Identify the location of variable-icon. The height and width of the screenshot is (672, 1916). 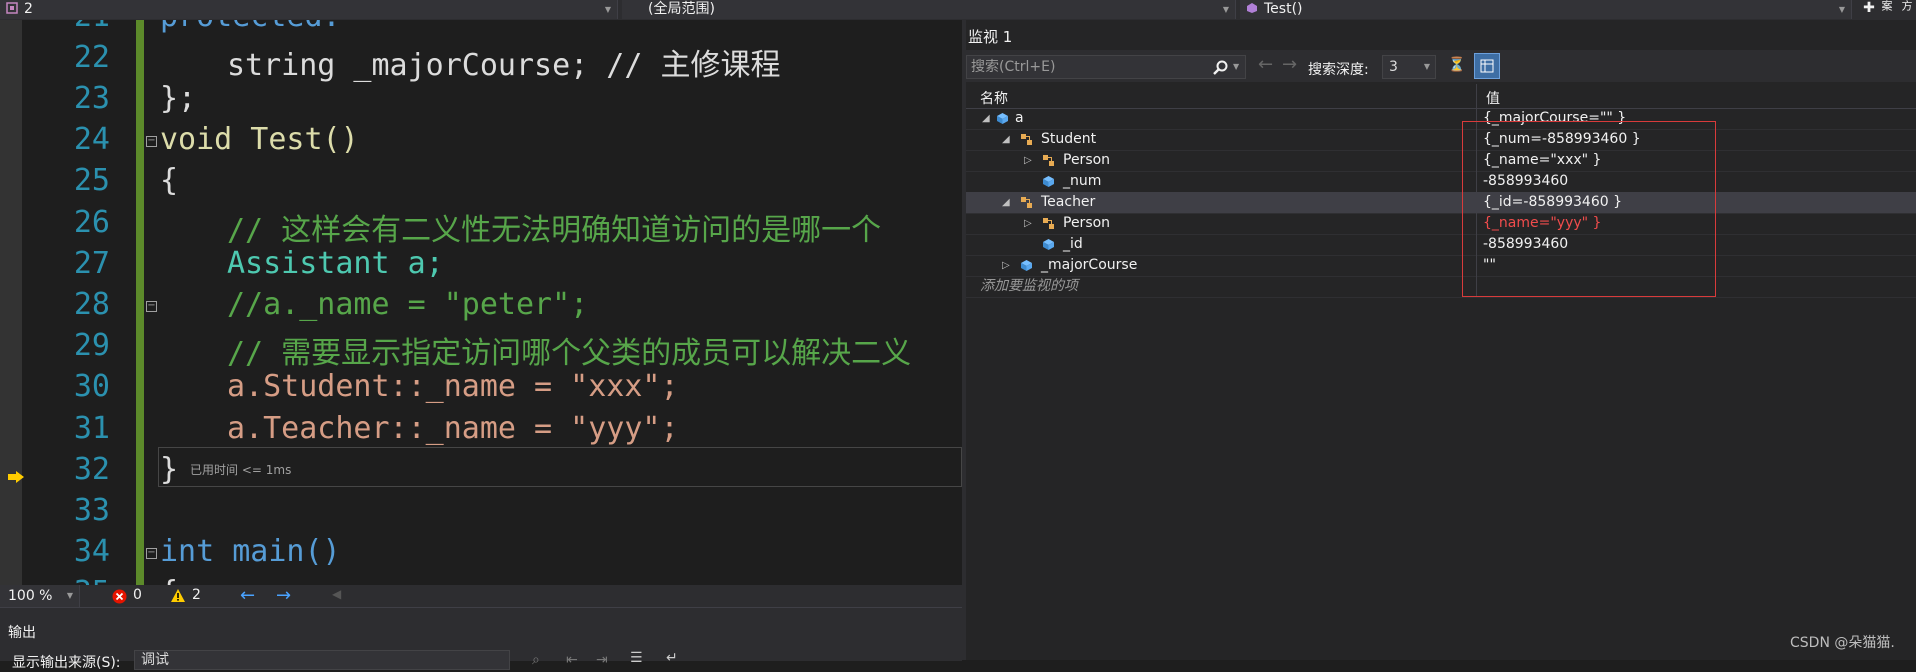
(1002, 118).